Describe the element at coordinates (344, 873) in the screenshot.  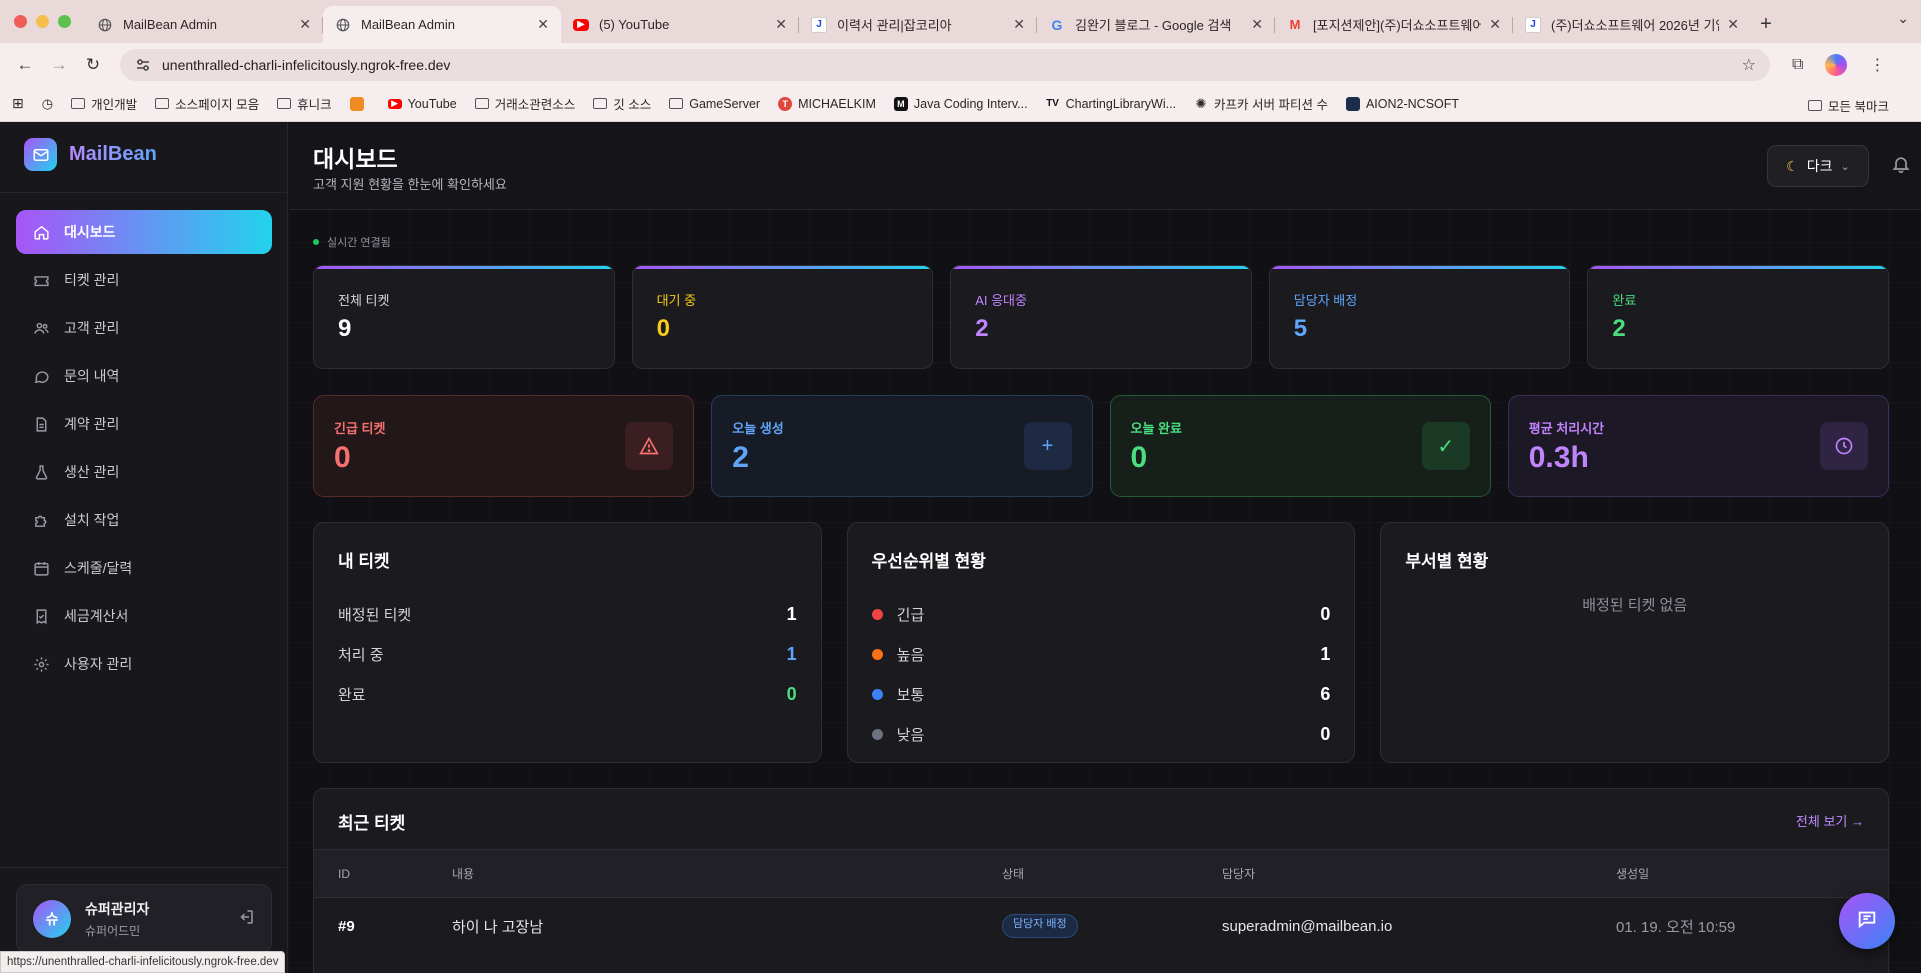
I see `column-header: ID` at that location.